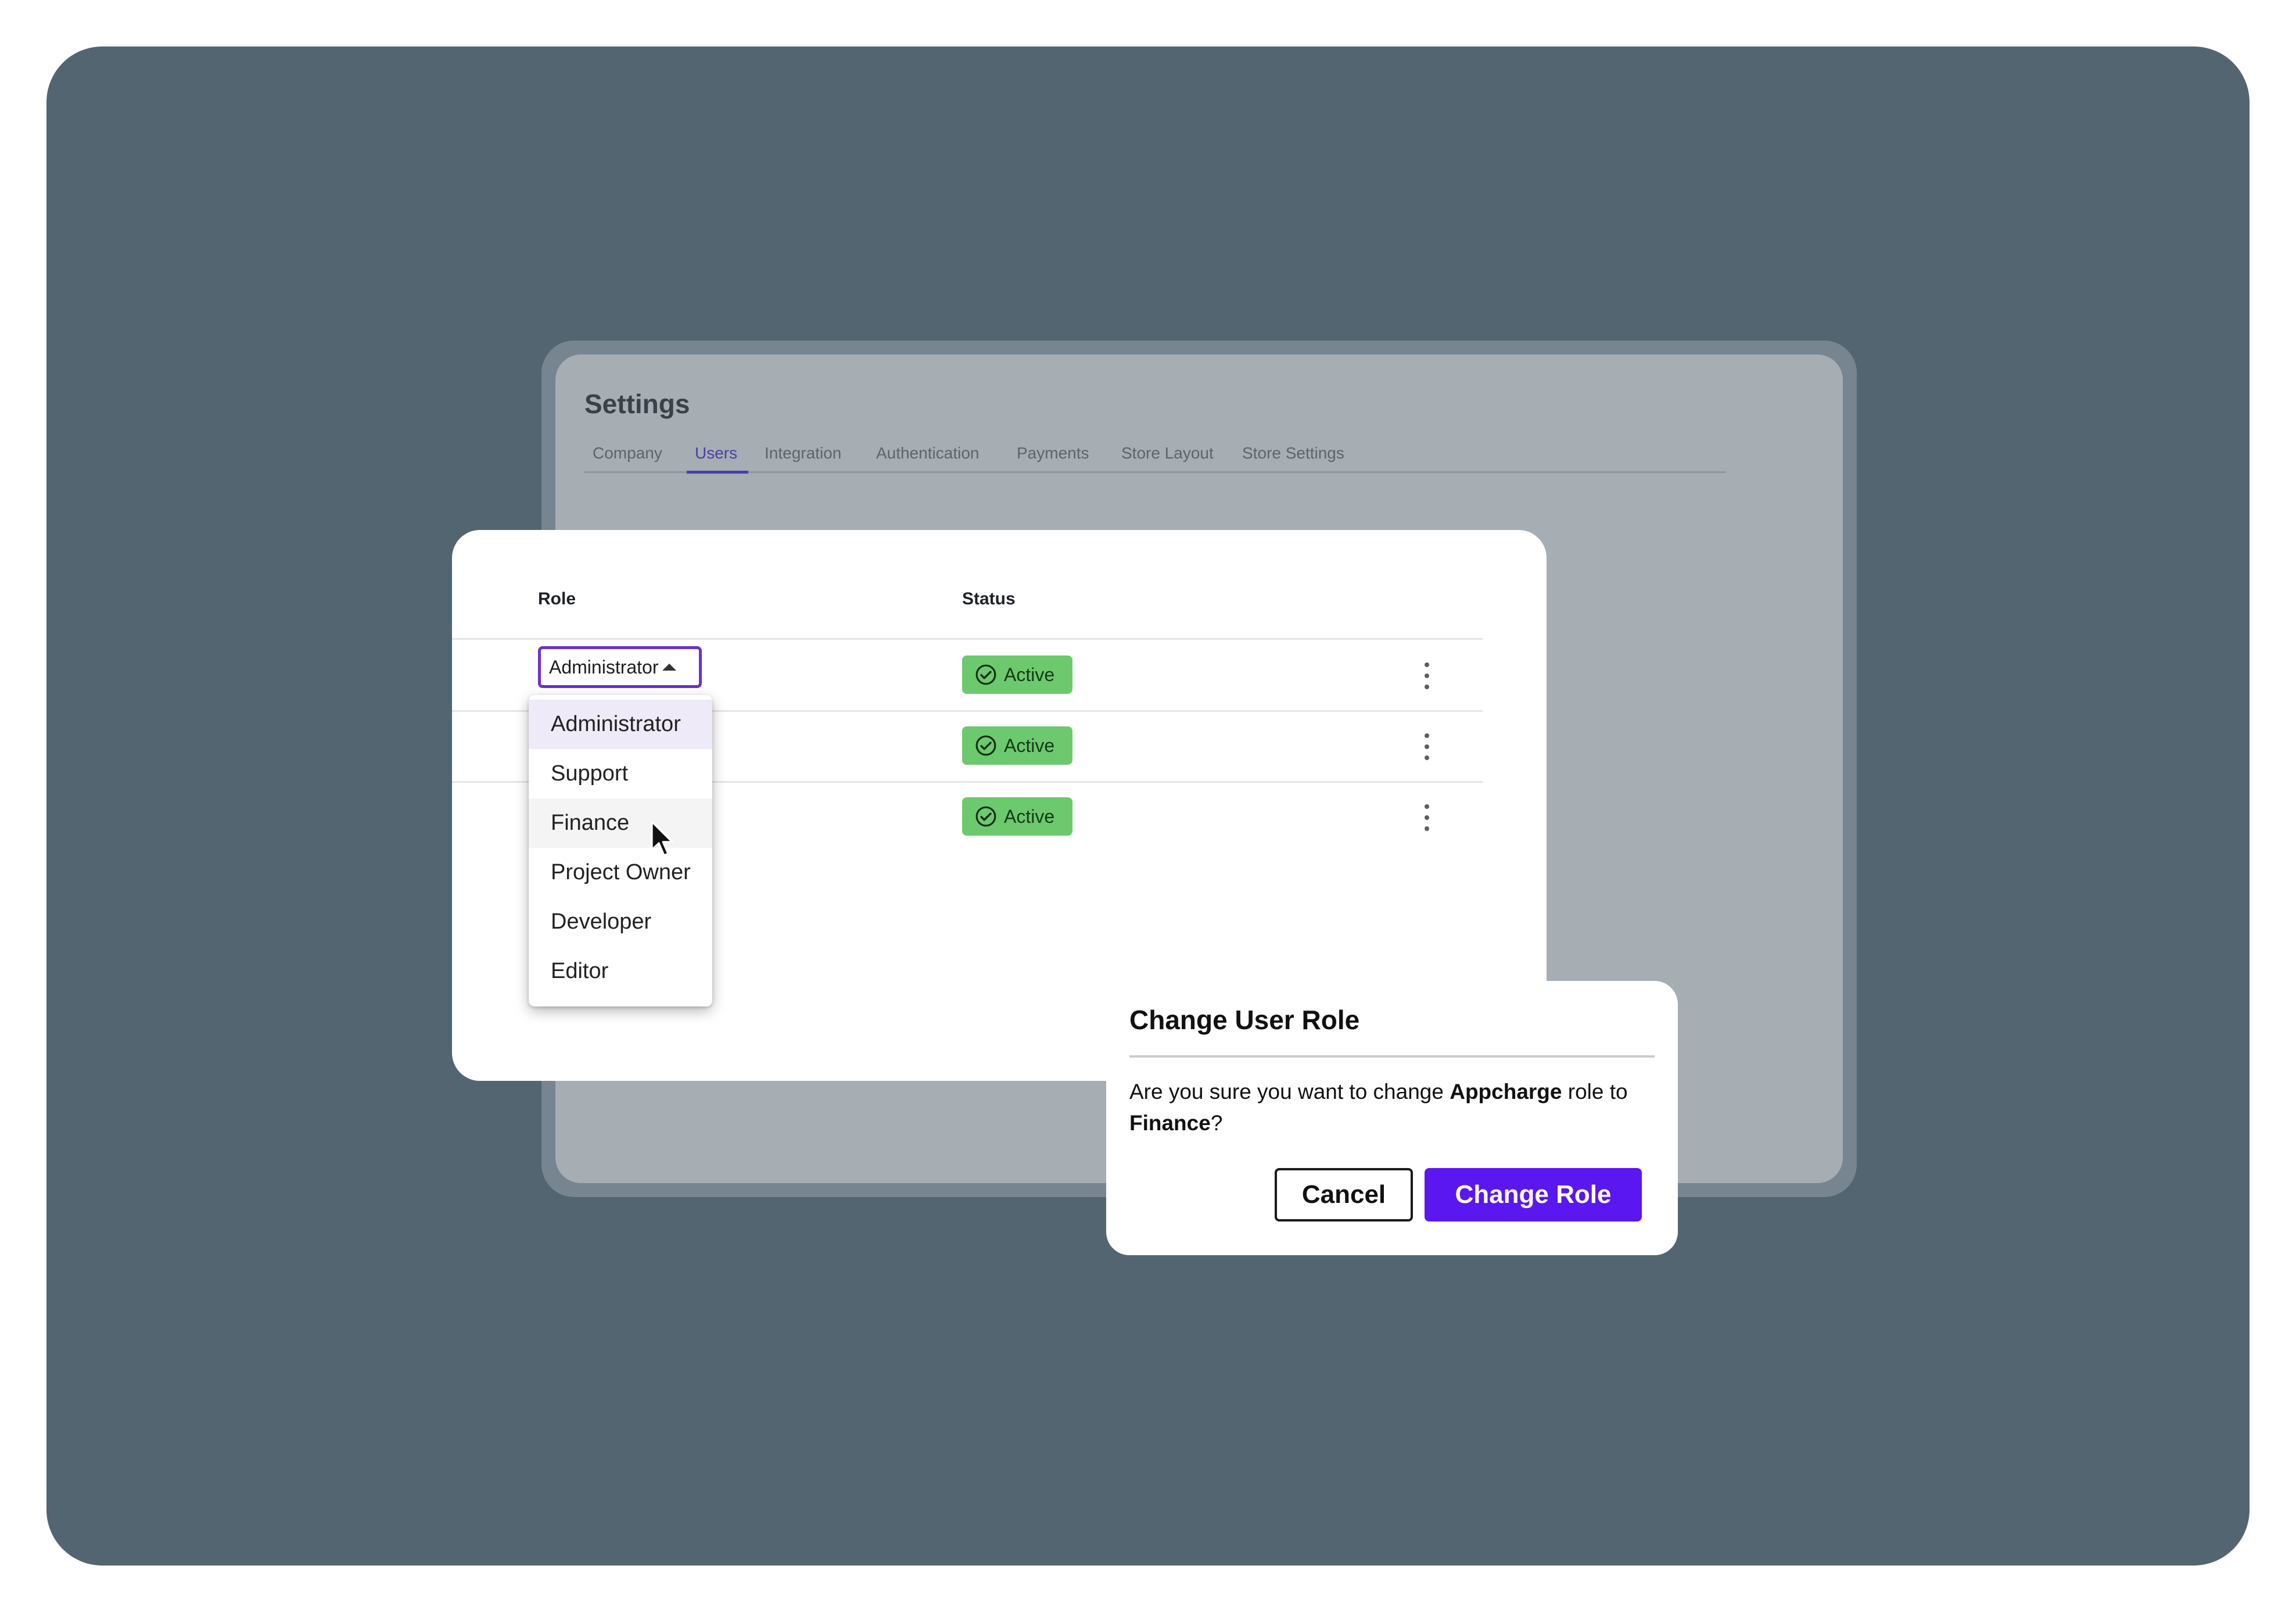  Describe the element at coordinates (1533, 1194) in the screenshot. I see `change-role-button: Change Role` at that location.